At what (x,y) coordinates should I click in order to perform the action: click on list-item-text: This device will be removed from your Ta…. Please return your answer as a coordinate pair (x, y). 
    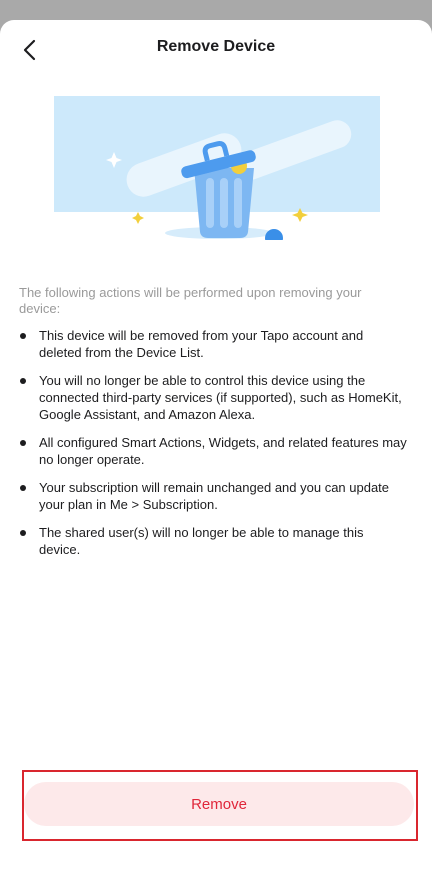
    Looking at the image, I should click on (201, 344).